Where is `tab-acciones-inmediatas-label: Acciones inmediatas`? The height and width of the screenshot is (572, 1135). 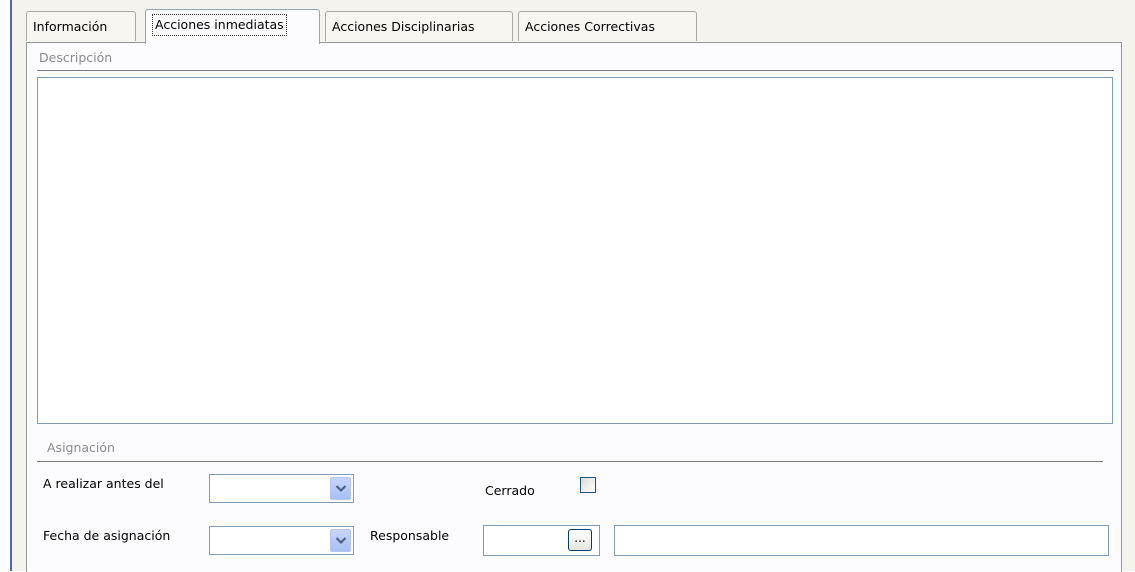
tab-acciones-inmediatas-label: Acciones inmediatas is located at coordinates (219, 25).